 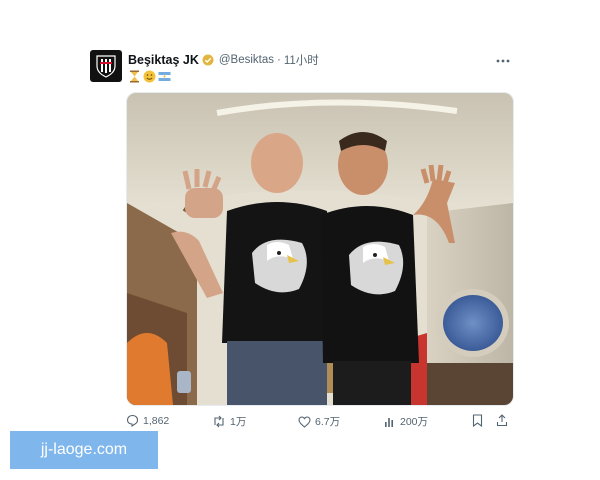 What do you see at coordinates (389, 422) in the screenshot?
I see `views-chart-icon` at bounding box center [389, 422].